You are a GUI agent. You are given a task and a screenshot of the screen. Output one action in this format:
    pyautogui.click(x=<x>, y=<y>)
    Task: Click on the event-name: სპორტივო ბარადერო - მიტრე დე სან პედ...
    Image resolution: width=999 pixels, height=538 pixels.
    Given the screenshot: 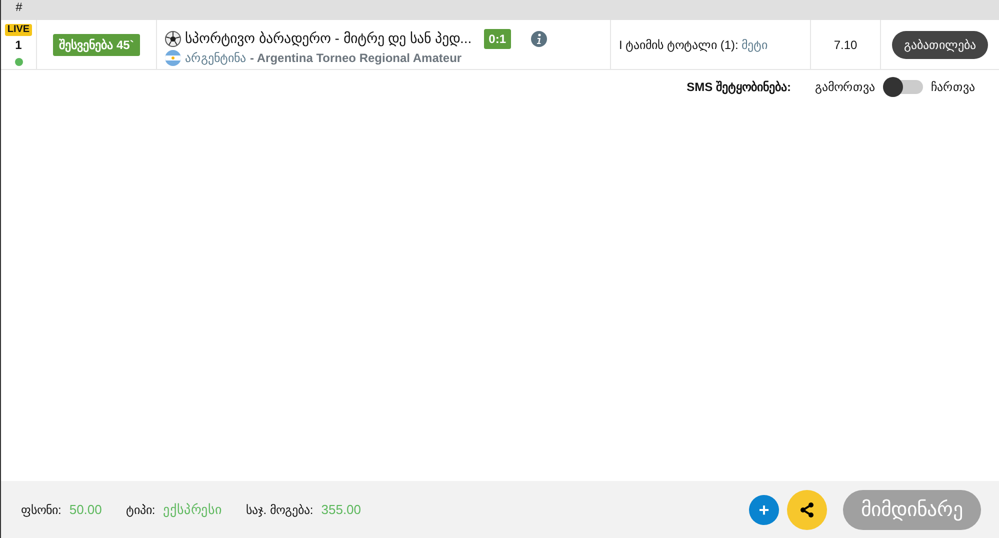 What is the action you would take?
    pyautogui.click(x=328, y=38)
    